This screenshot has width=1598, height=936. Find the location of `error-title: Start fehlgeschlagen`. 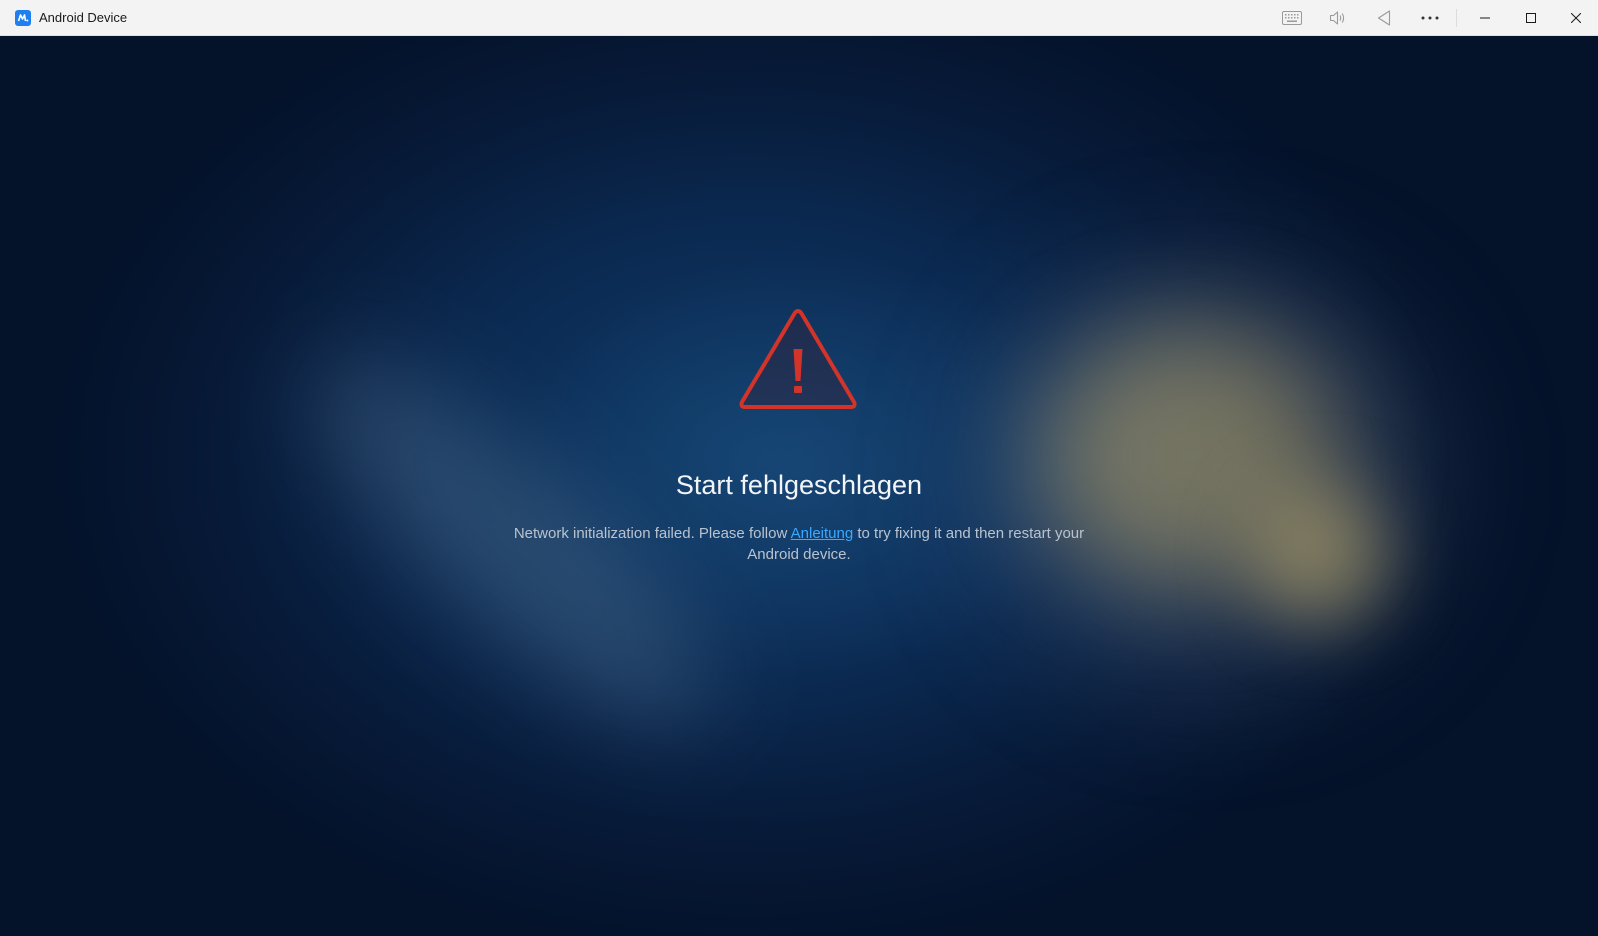

error-title: Start fehlgeschlagen is located at coordinates (799, 485).